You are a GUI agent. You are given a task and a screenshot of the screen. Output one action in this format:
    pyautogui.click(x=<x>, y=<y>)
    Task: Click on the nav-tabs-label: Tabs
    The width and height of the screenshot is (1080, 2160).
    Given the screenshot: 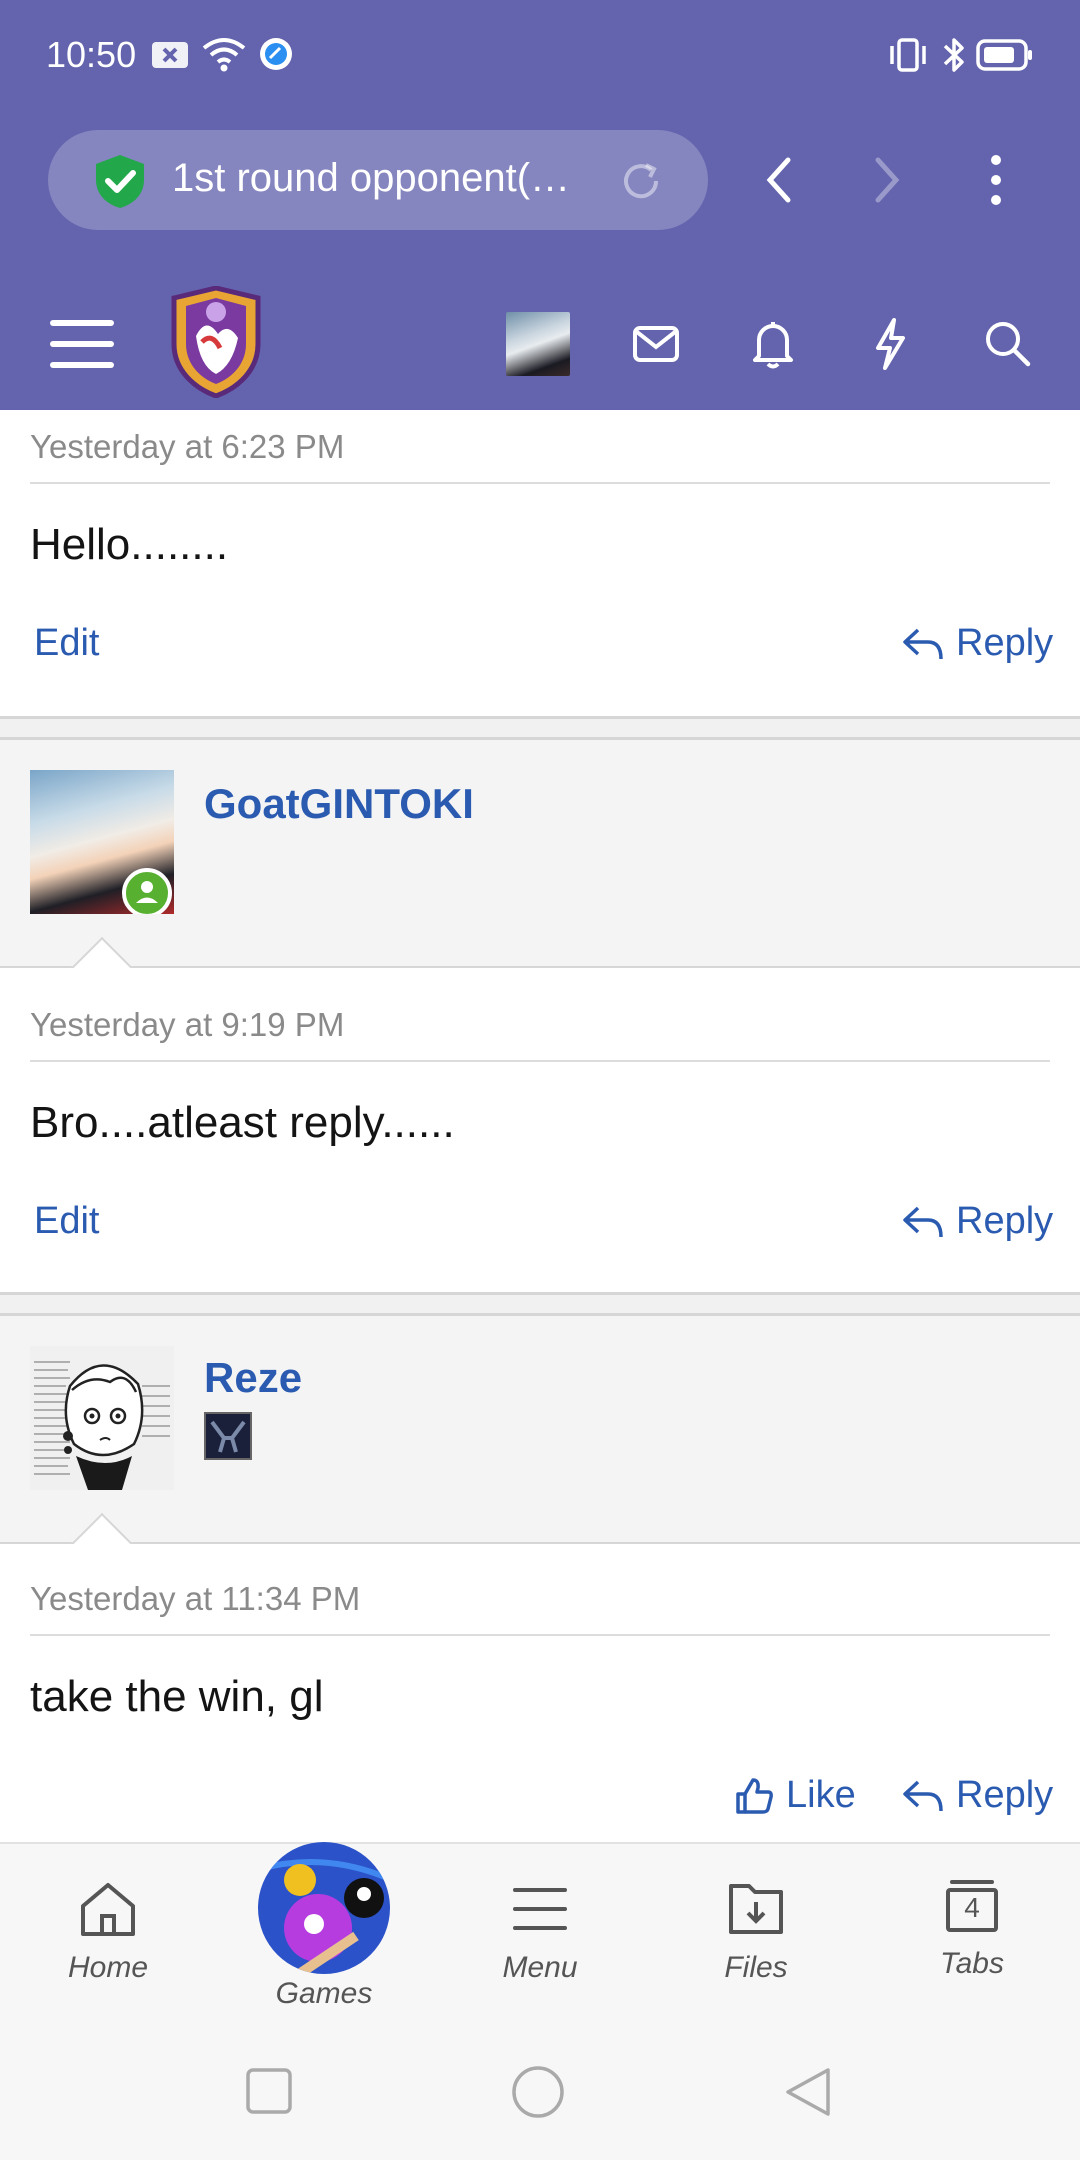 What is the action you would take?
    pyautogui.click(x=972, y=1963)
    